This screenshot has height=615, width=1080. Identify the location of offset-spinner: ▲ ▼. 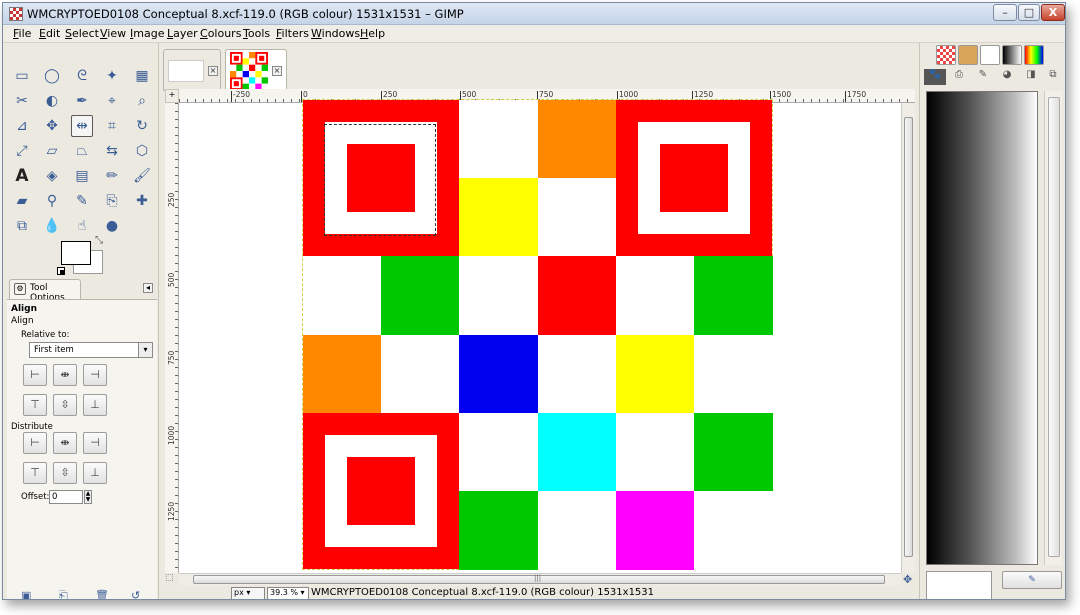
(88, 497).